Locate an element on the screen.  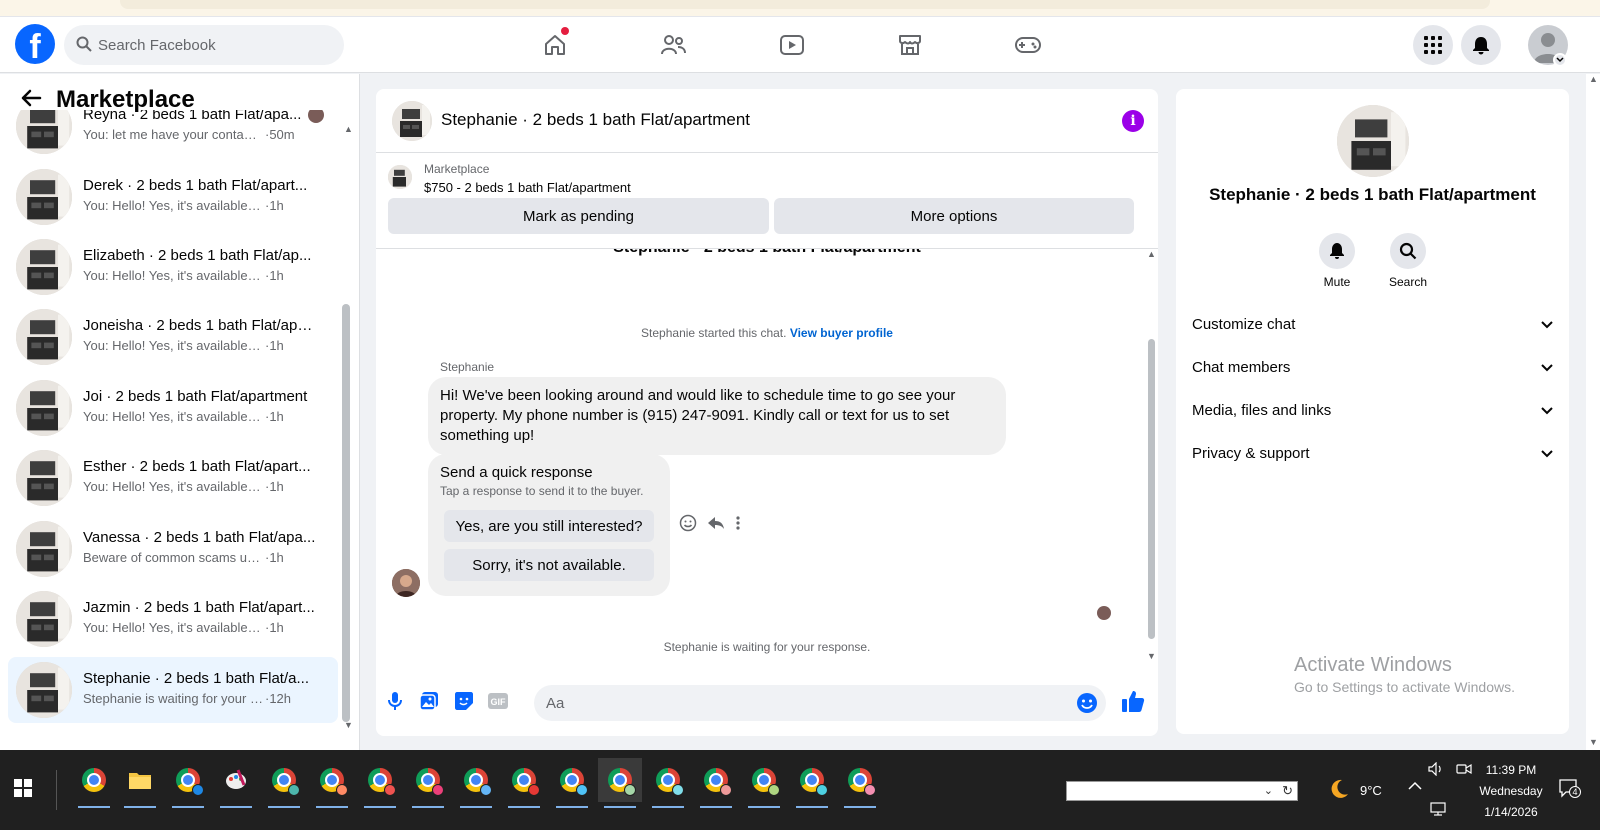
page-scroll-down-icon: ▼ is located at coordinates (1593, 742).